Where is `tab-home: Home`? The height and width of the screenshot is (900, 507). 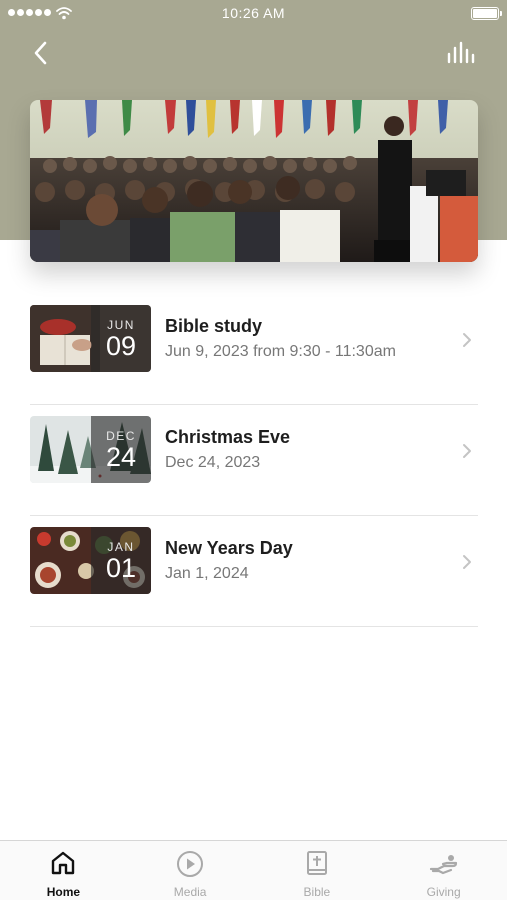
tab-home: Home is located at coordinates (63, 870).